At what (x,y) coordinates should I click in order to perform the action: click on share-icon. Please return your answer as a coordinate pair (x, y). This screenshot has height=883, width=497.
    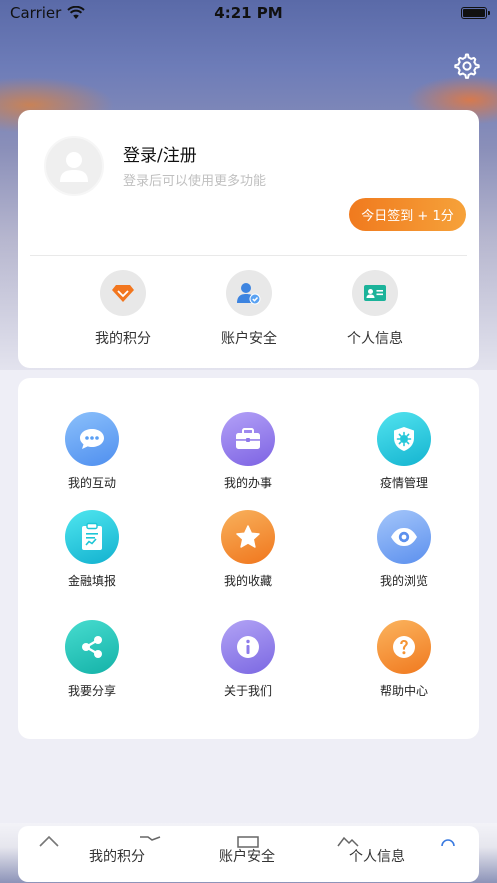
    Looking at the image, I should click on (92, 647).